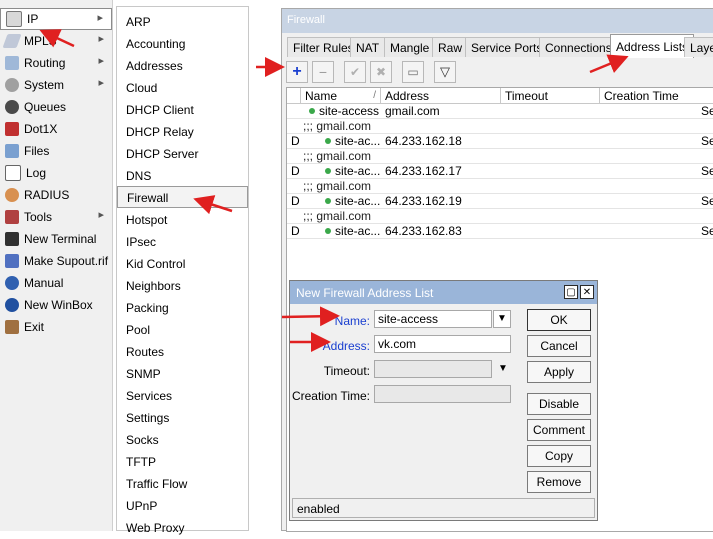 The image size is (713, 539). Describe the element at coordinates (44, 85) in the screenshot. I see `menu-item-label: System` at that location.